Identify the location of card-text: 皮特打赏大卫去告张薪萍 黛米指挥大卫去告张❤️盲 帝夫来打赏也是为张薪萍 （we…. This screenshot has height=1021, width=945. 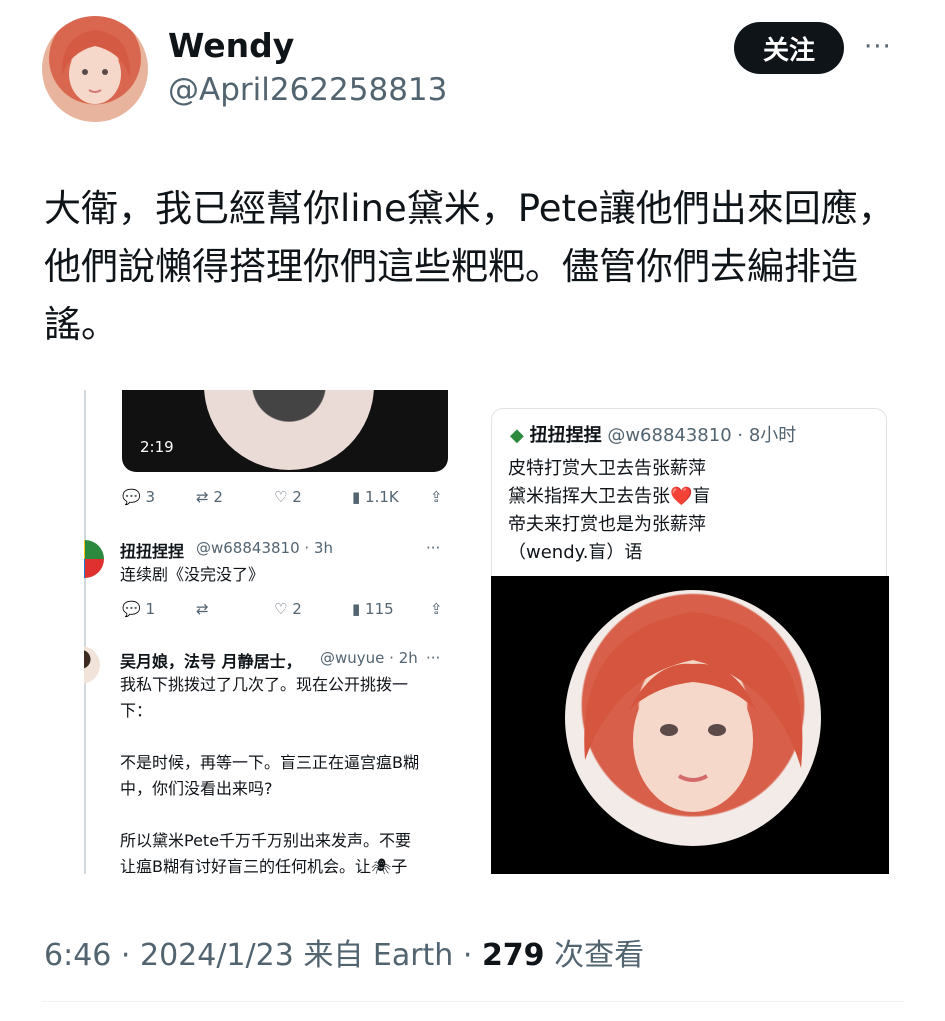
(609, 510).